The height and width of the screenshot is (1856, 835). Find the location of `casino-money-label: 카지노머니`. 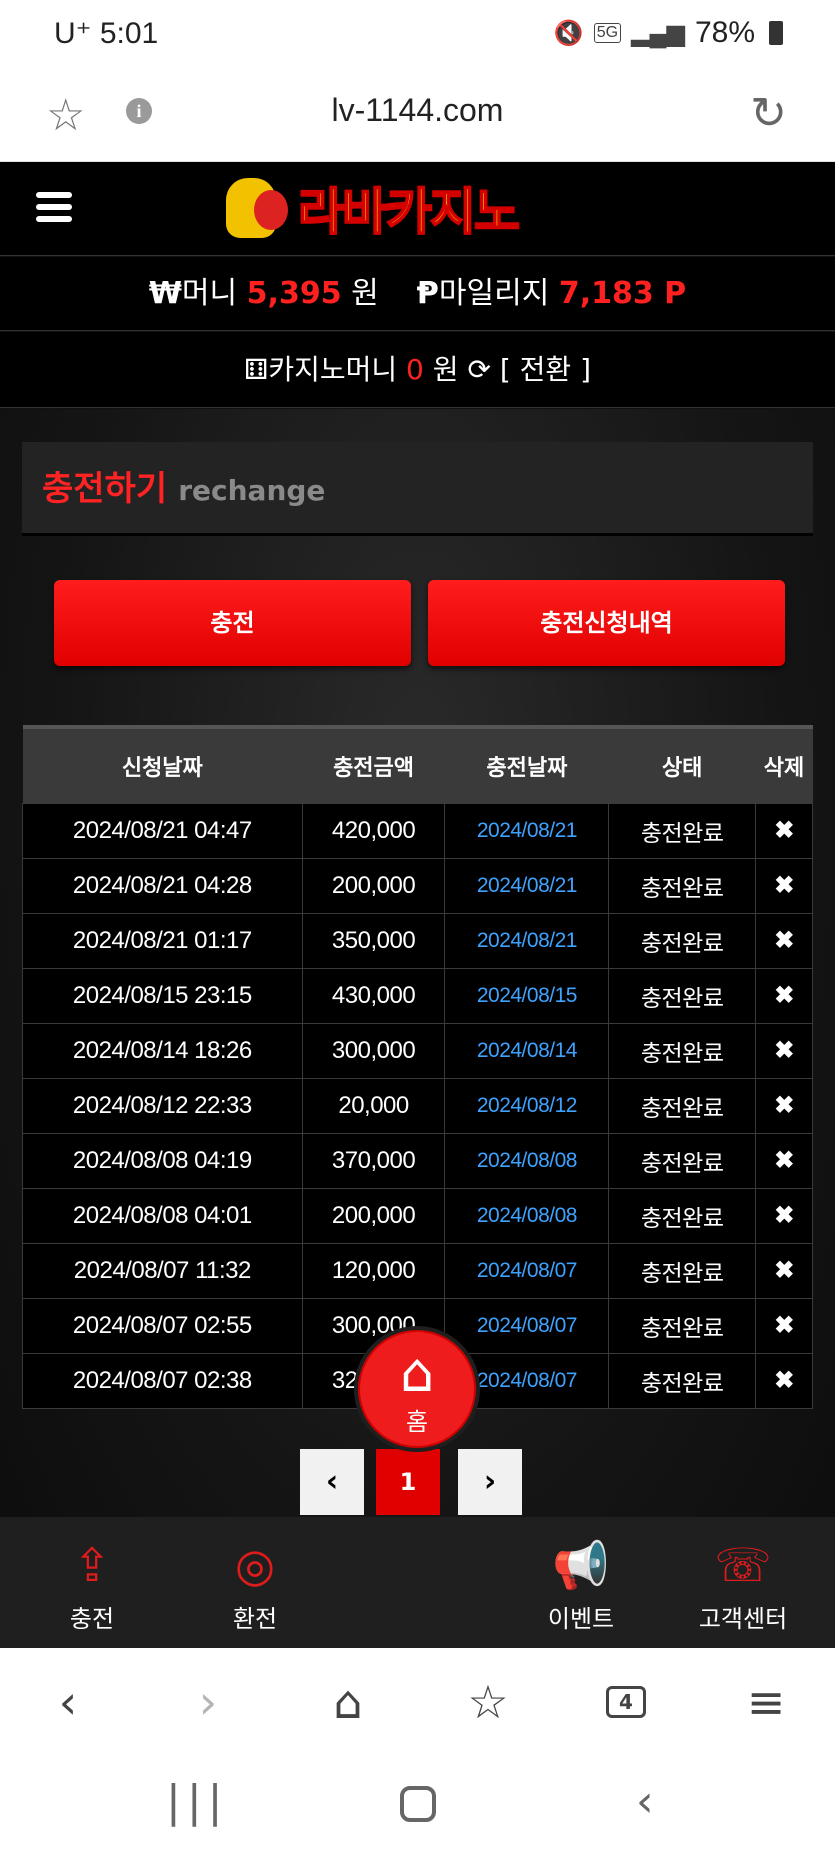

casino-money-label: 카지노머니 is located at coordinates (333, 369).